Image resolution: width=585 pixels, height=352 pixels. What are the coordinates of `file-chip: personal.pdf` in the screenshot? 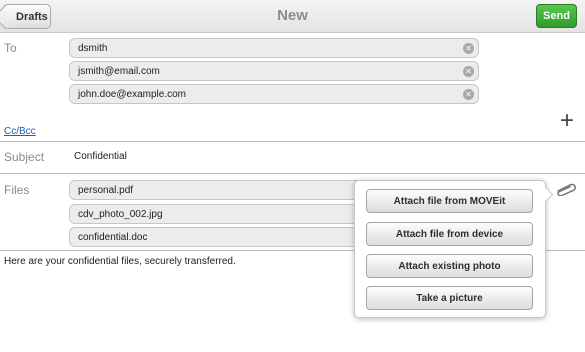 It's located at (219, 190).